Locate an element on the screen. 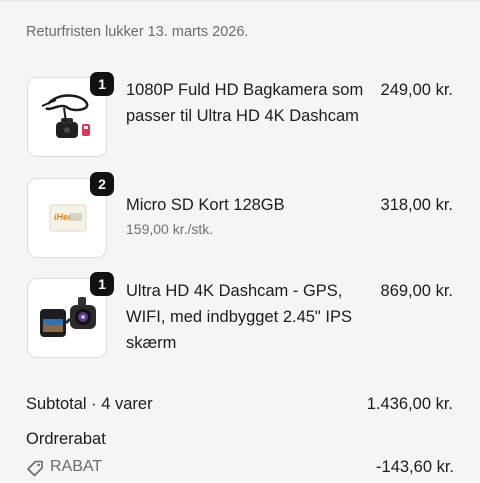  discount-row: RABAT -143,60 kr. is located at coordinates (240, 469).